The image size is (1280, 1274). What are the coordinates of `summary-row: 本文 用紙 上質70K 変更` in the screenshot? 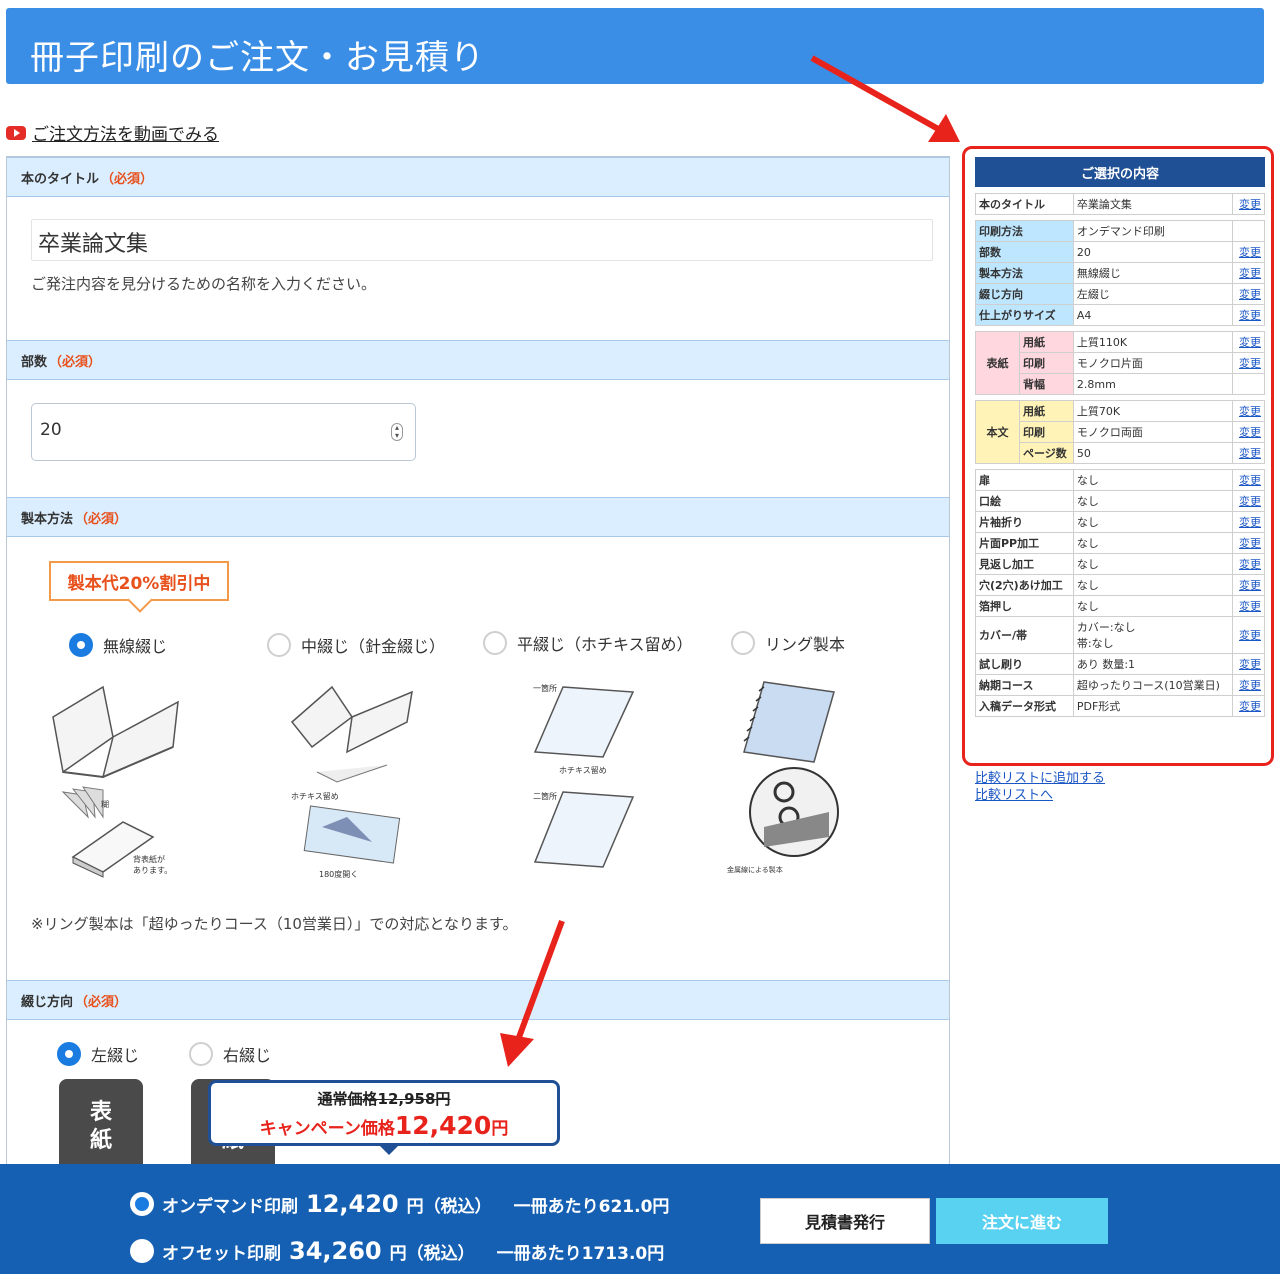 It's located at (1120, 432).